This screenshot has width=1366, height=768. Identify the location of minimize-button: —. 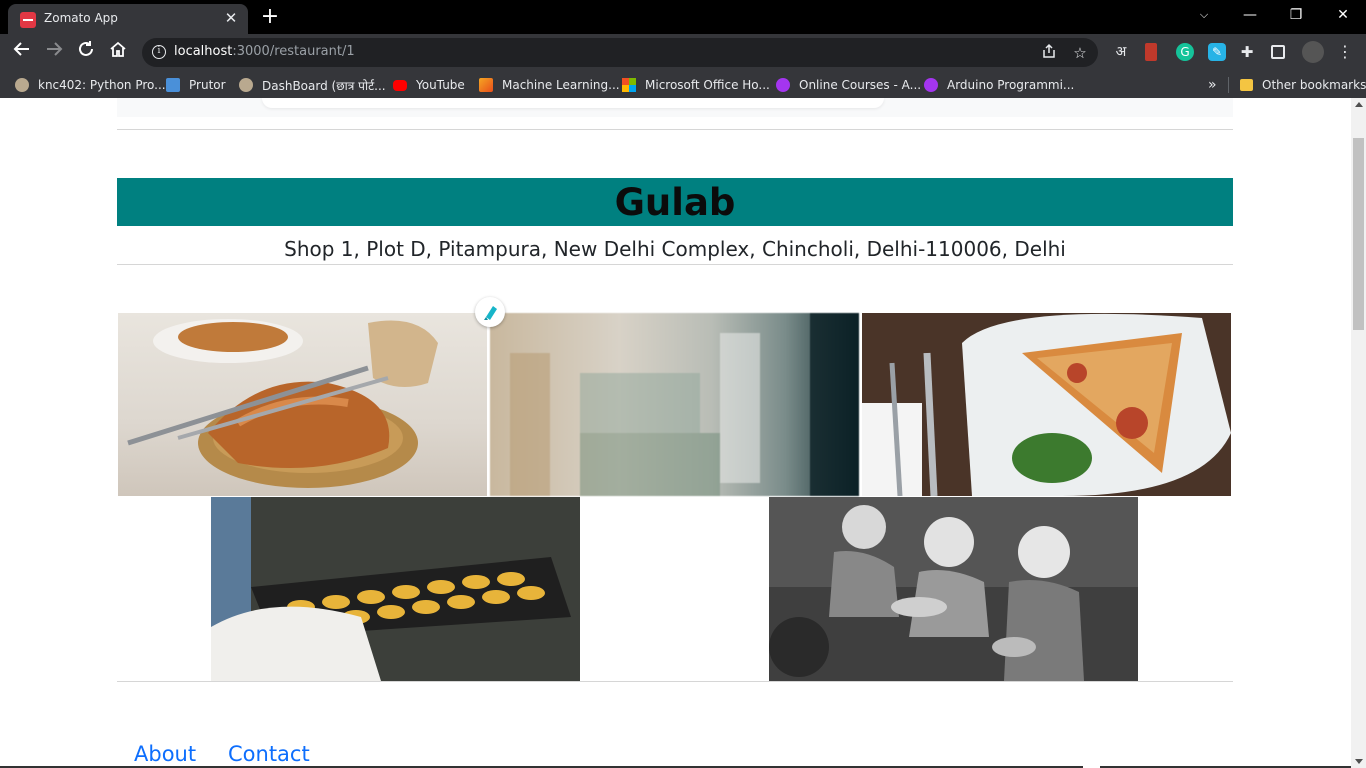
(1250, 16).